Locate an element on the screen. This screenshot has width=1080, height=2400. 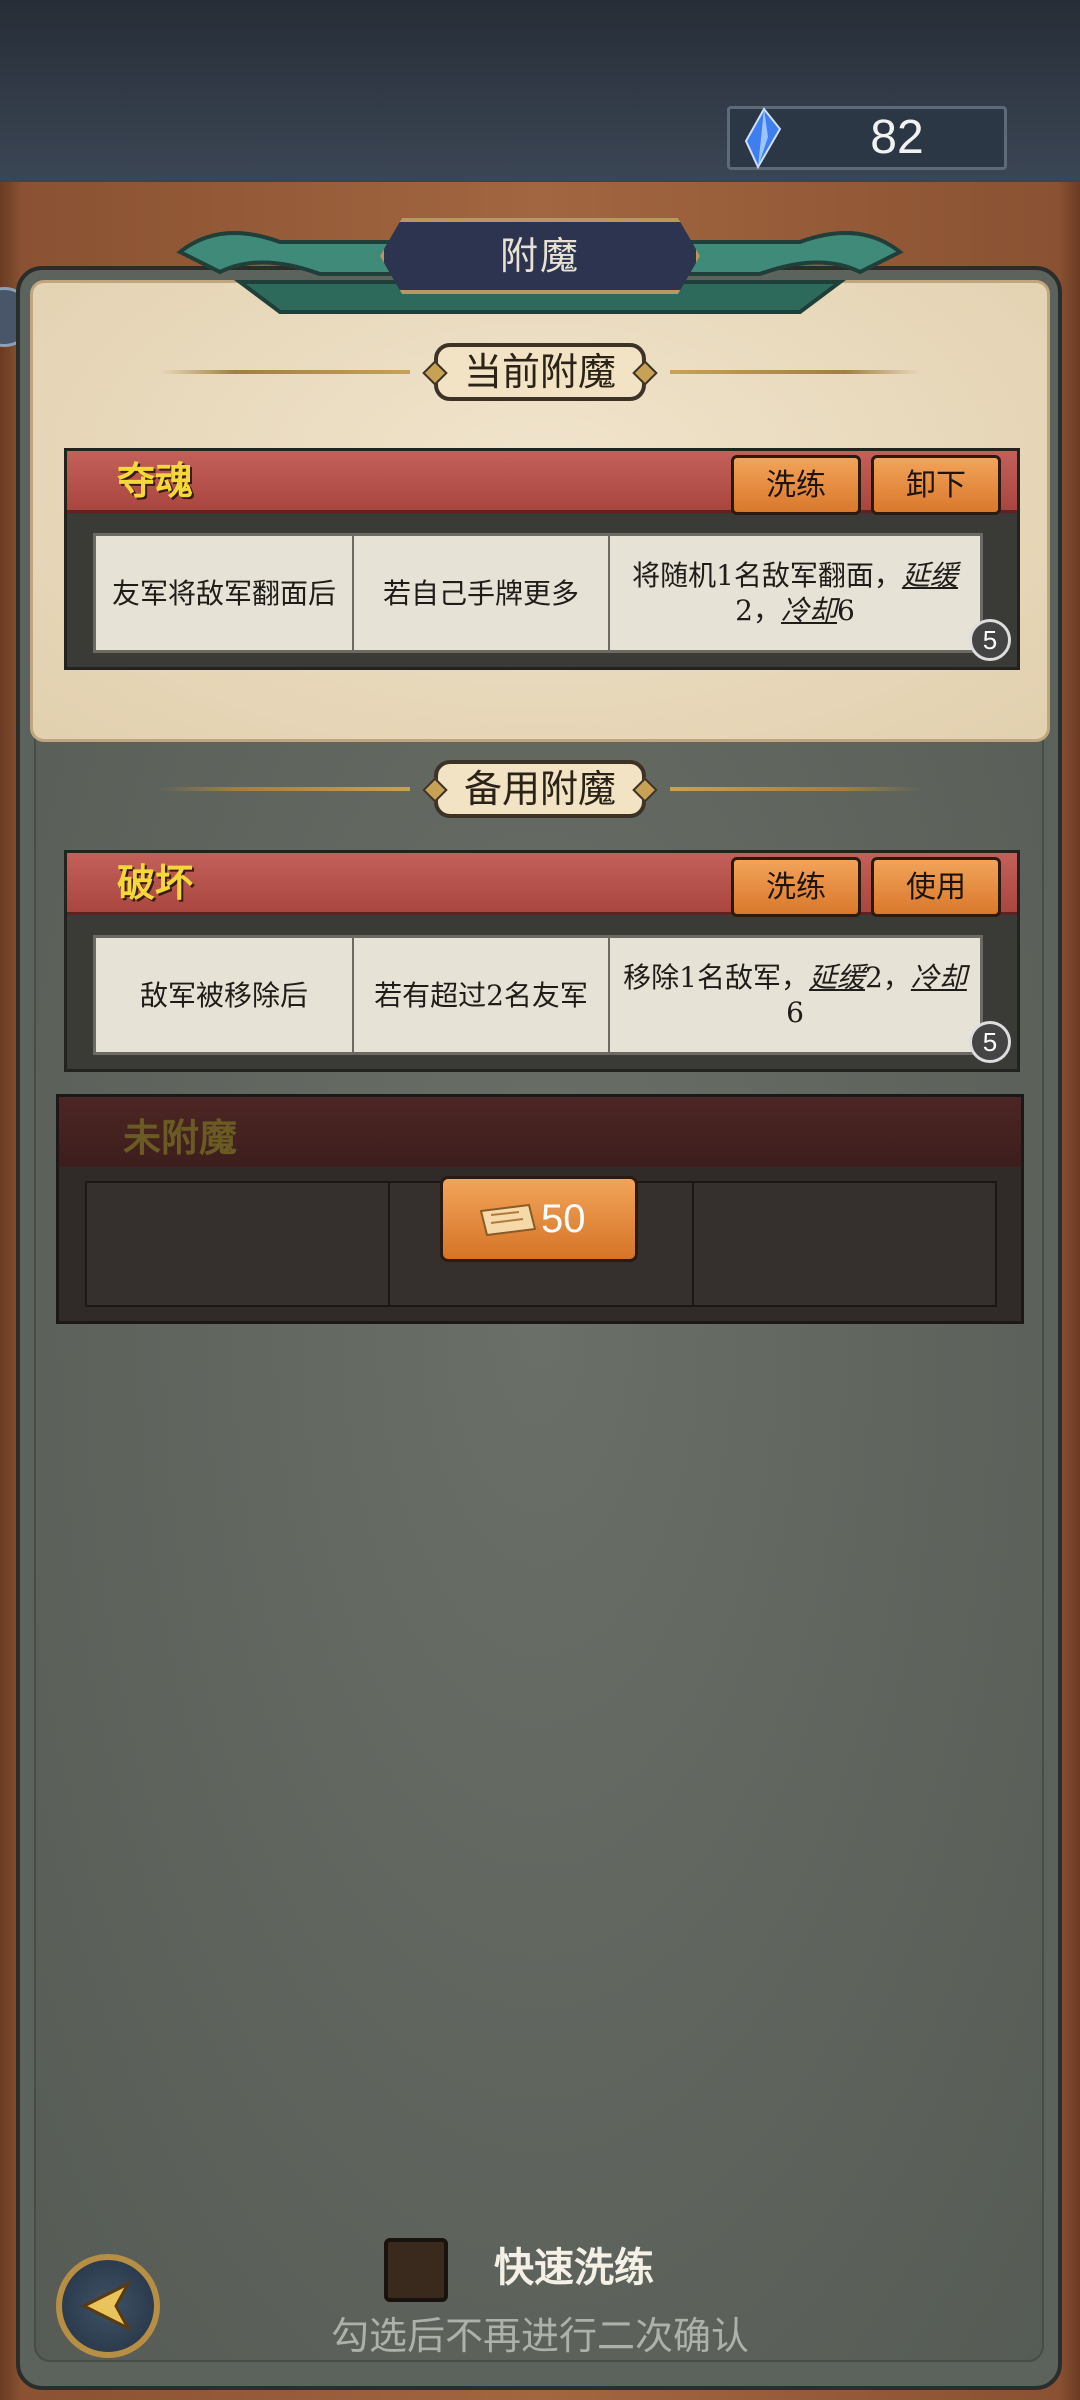
confirm-hint: 勾选后不再进行二次确认 is located at coordinates (539, 2336).